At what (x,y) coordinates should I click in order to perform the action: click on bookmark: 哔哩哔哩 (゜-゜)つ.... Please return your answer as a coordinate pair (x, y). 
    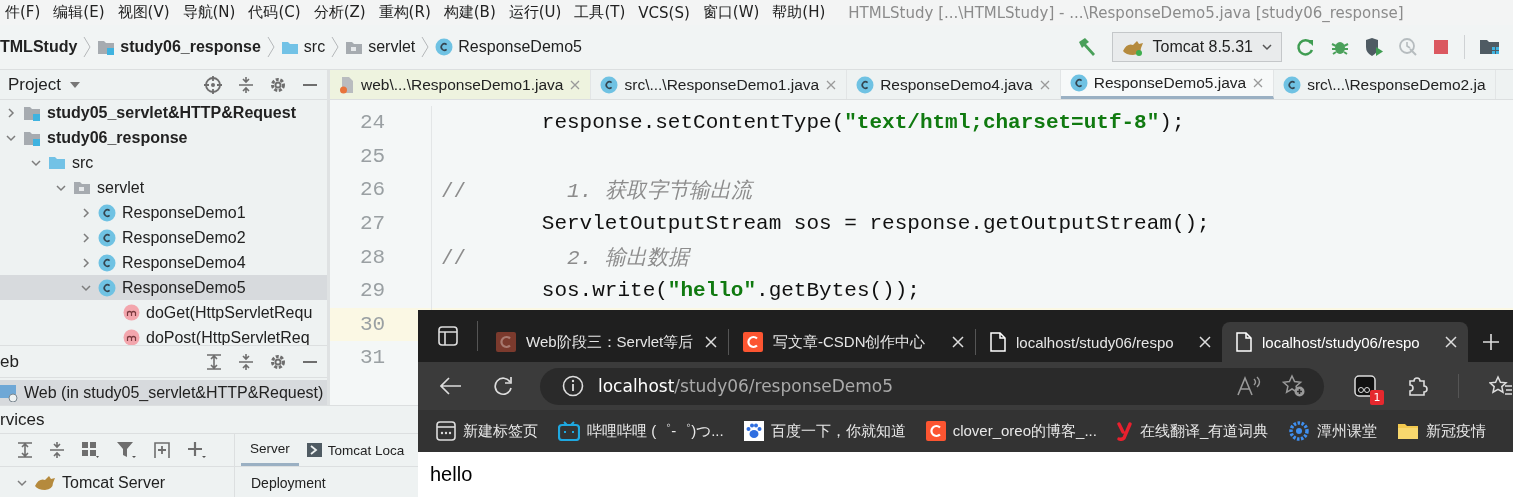
    Looking at the image, I should click on (641, 431).